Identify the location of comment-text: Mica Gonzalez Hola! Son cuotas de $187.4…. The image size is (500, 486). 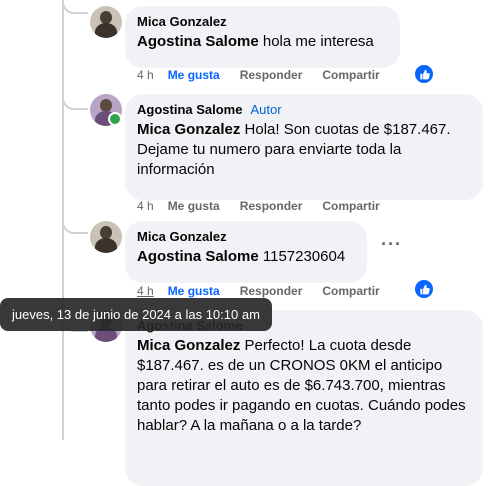
(304, 150).